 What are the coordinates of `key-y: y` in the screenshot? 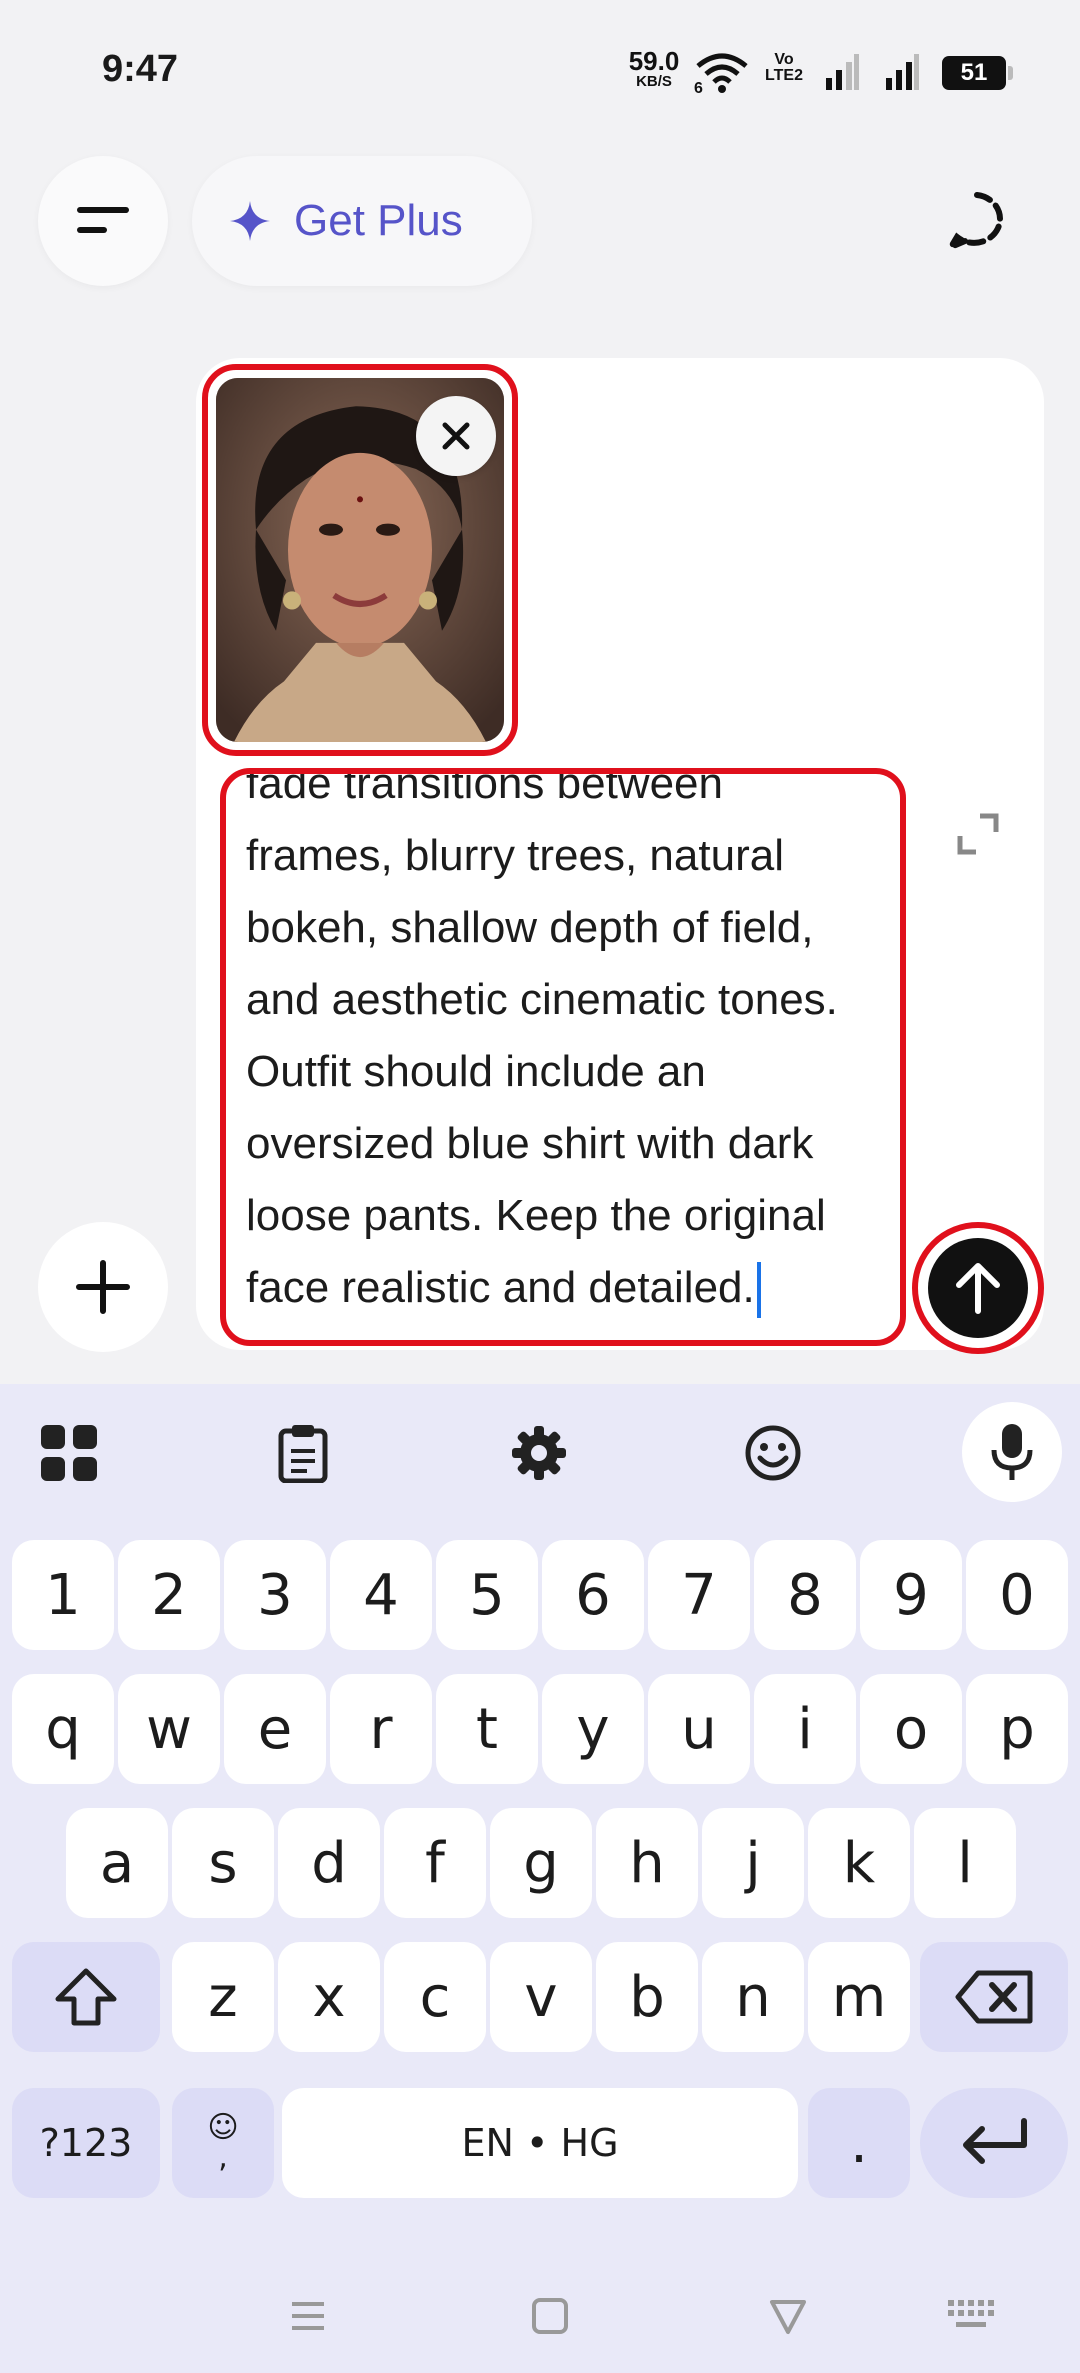 It's located at (593, 1729).